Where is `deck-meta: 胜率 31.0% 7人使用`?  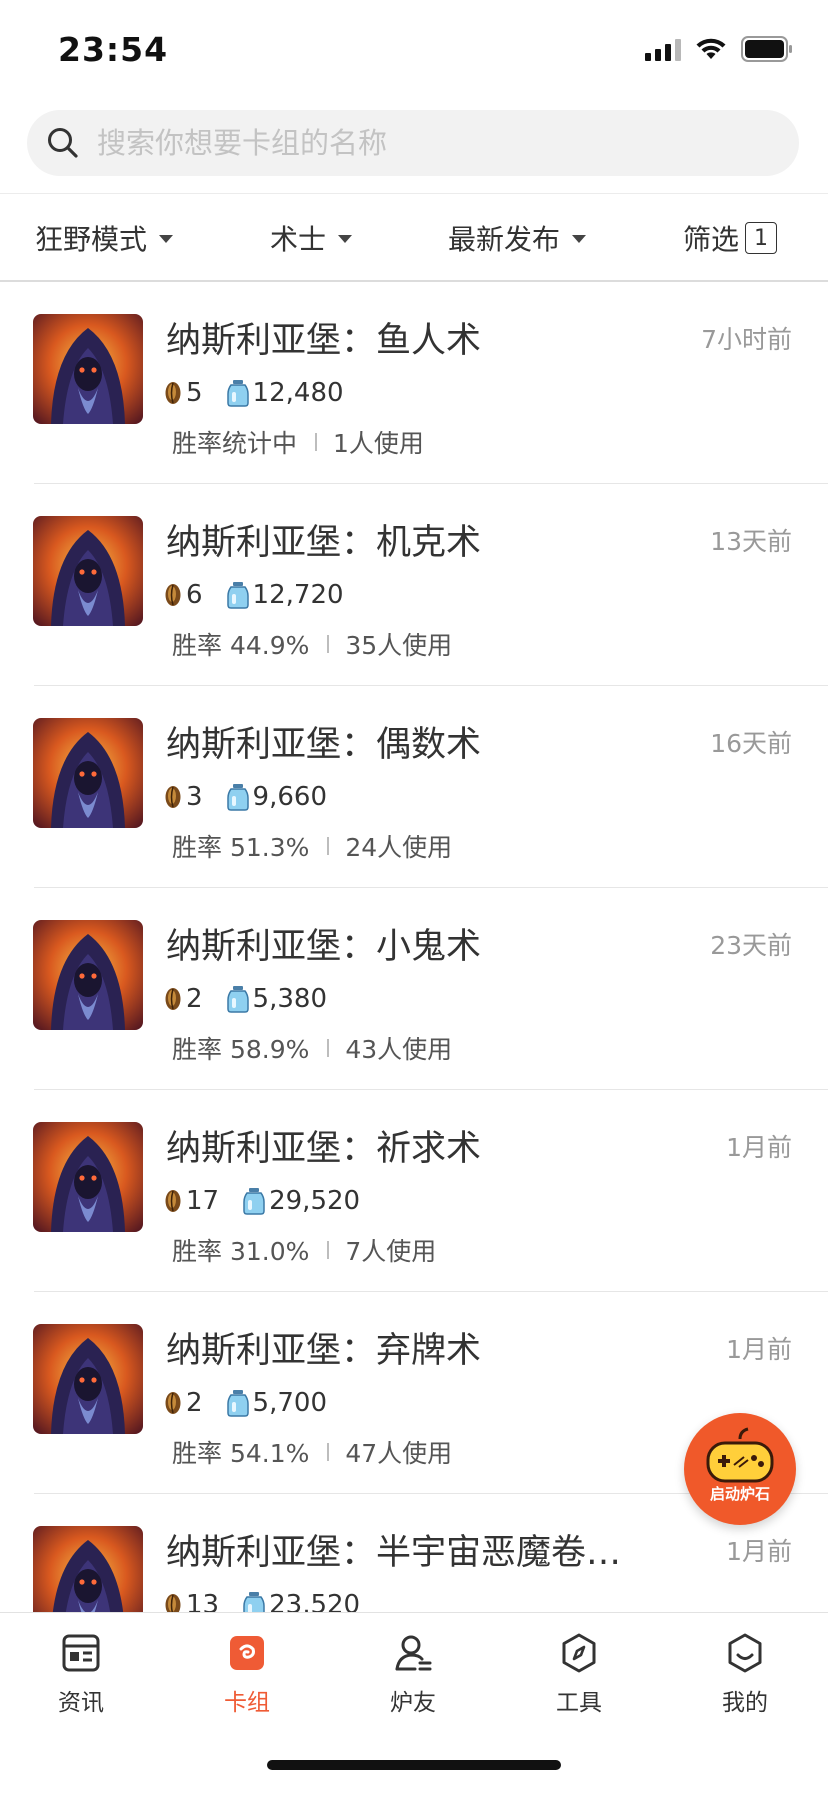
deck-meta: 胜率 31.0% 7人使用 is located at coordinates (304, 1250).